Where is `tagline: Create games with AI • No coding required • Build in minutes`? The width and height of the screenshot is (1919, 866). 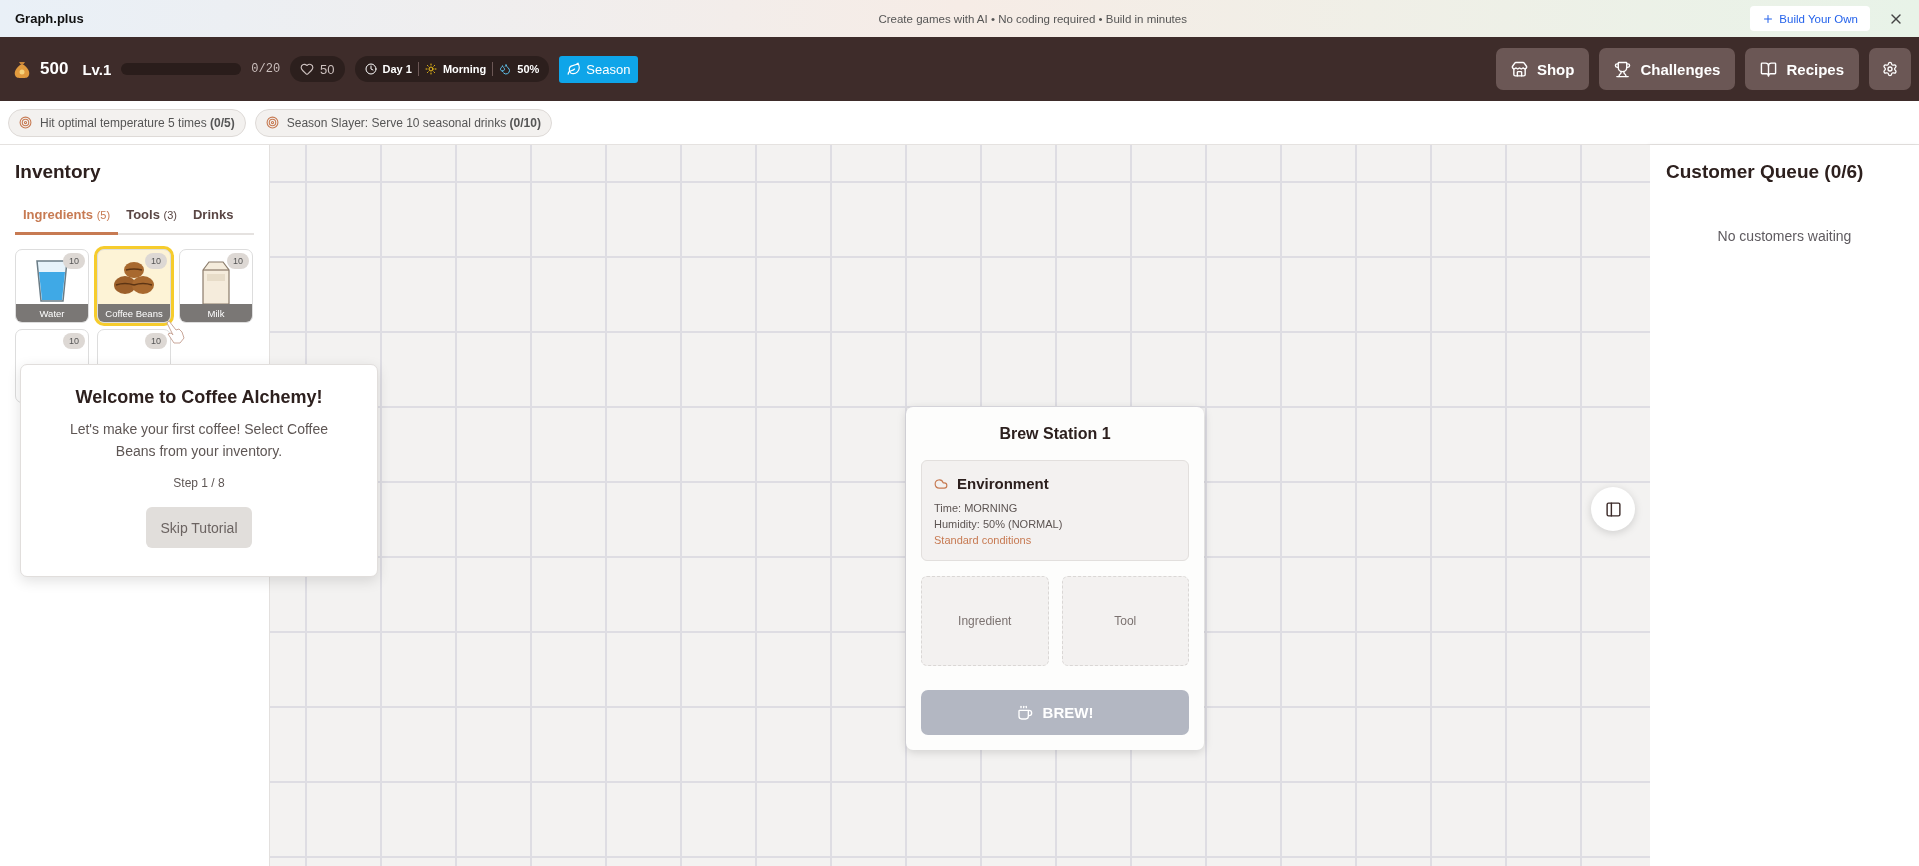 tagline: Create games with AI • No coding required • Build in minutes is located at coordinates (1032, 18).